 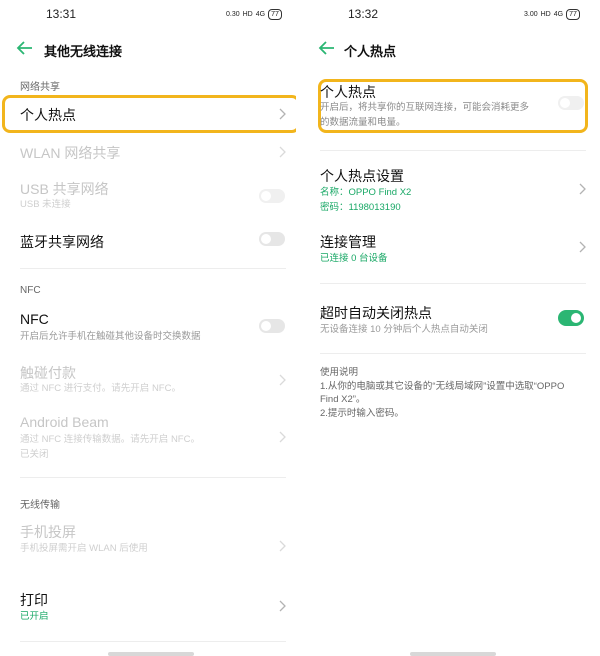 I want to click on status-bar-icons: 0.30 HD 4G 77, so click(x=254, y=14).